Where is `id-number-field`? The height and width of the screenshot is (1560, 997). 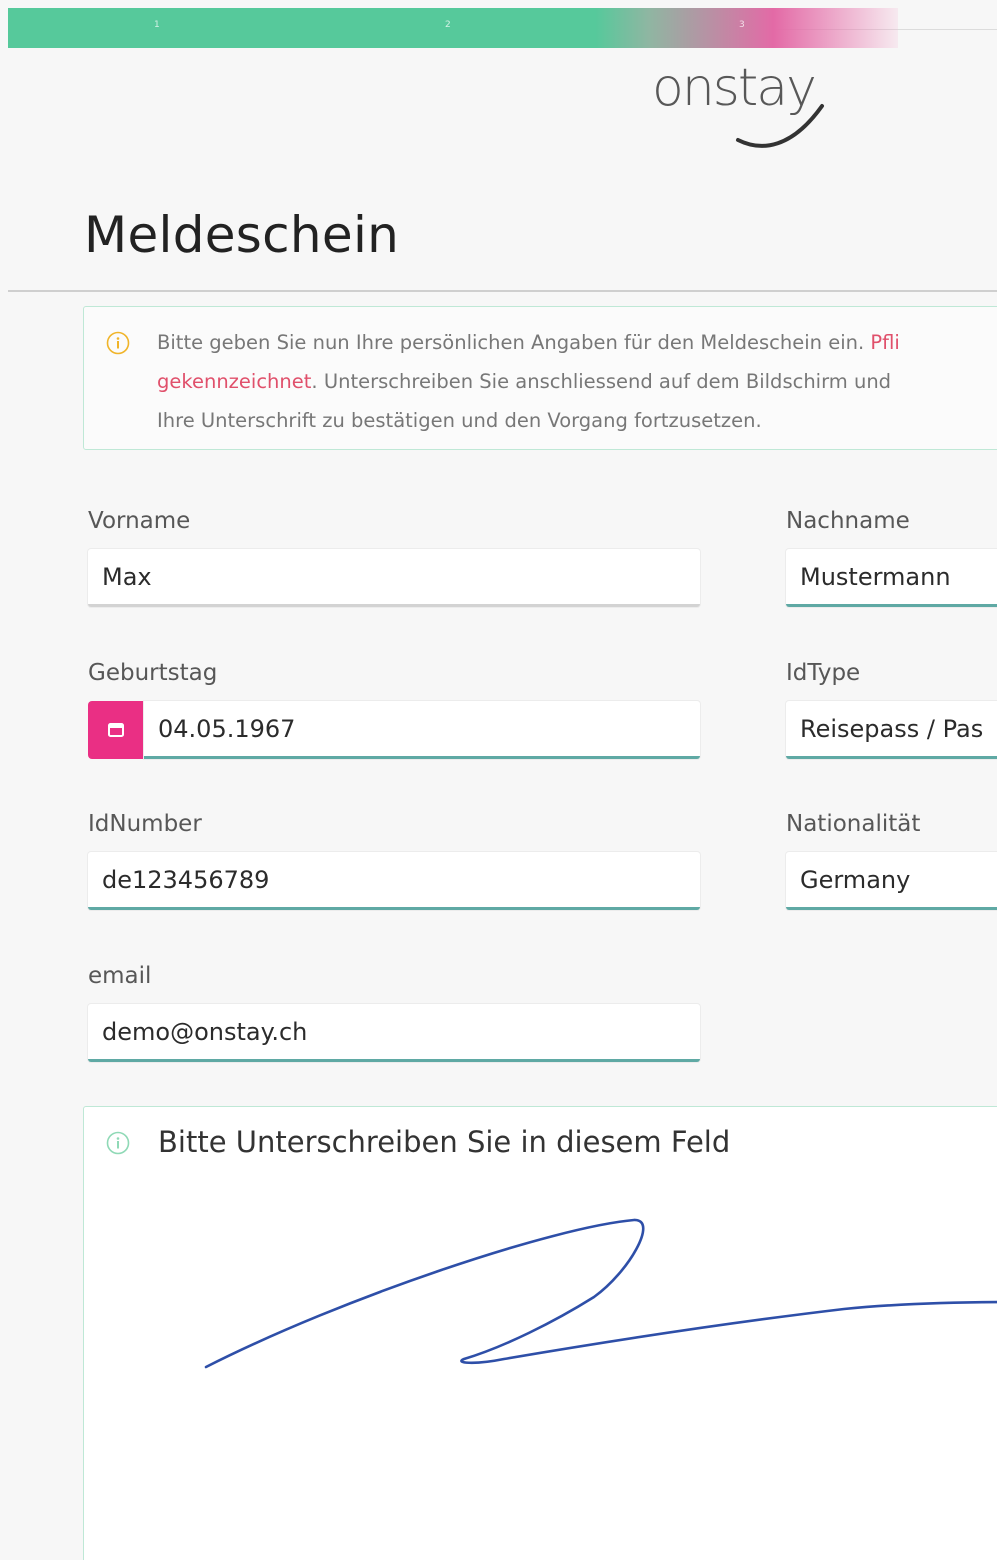
id-number-field is located at coordinates (394, 881).